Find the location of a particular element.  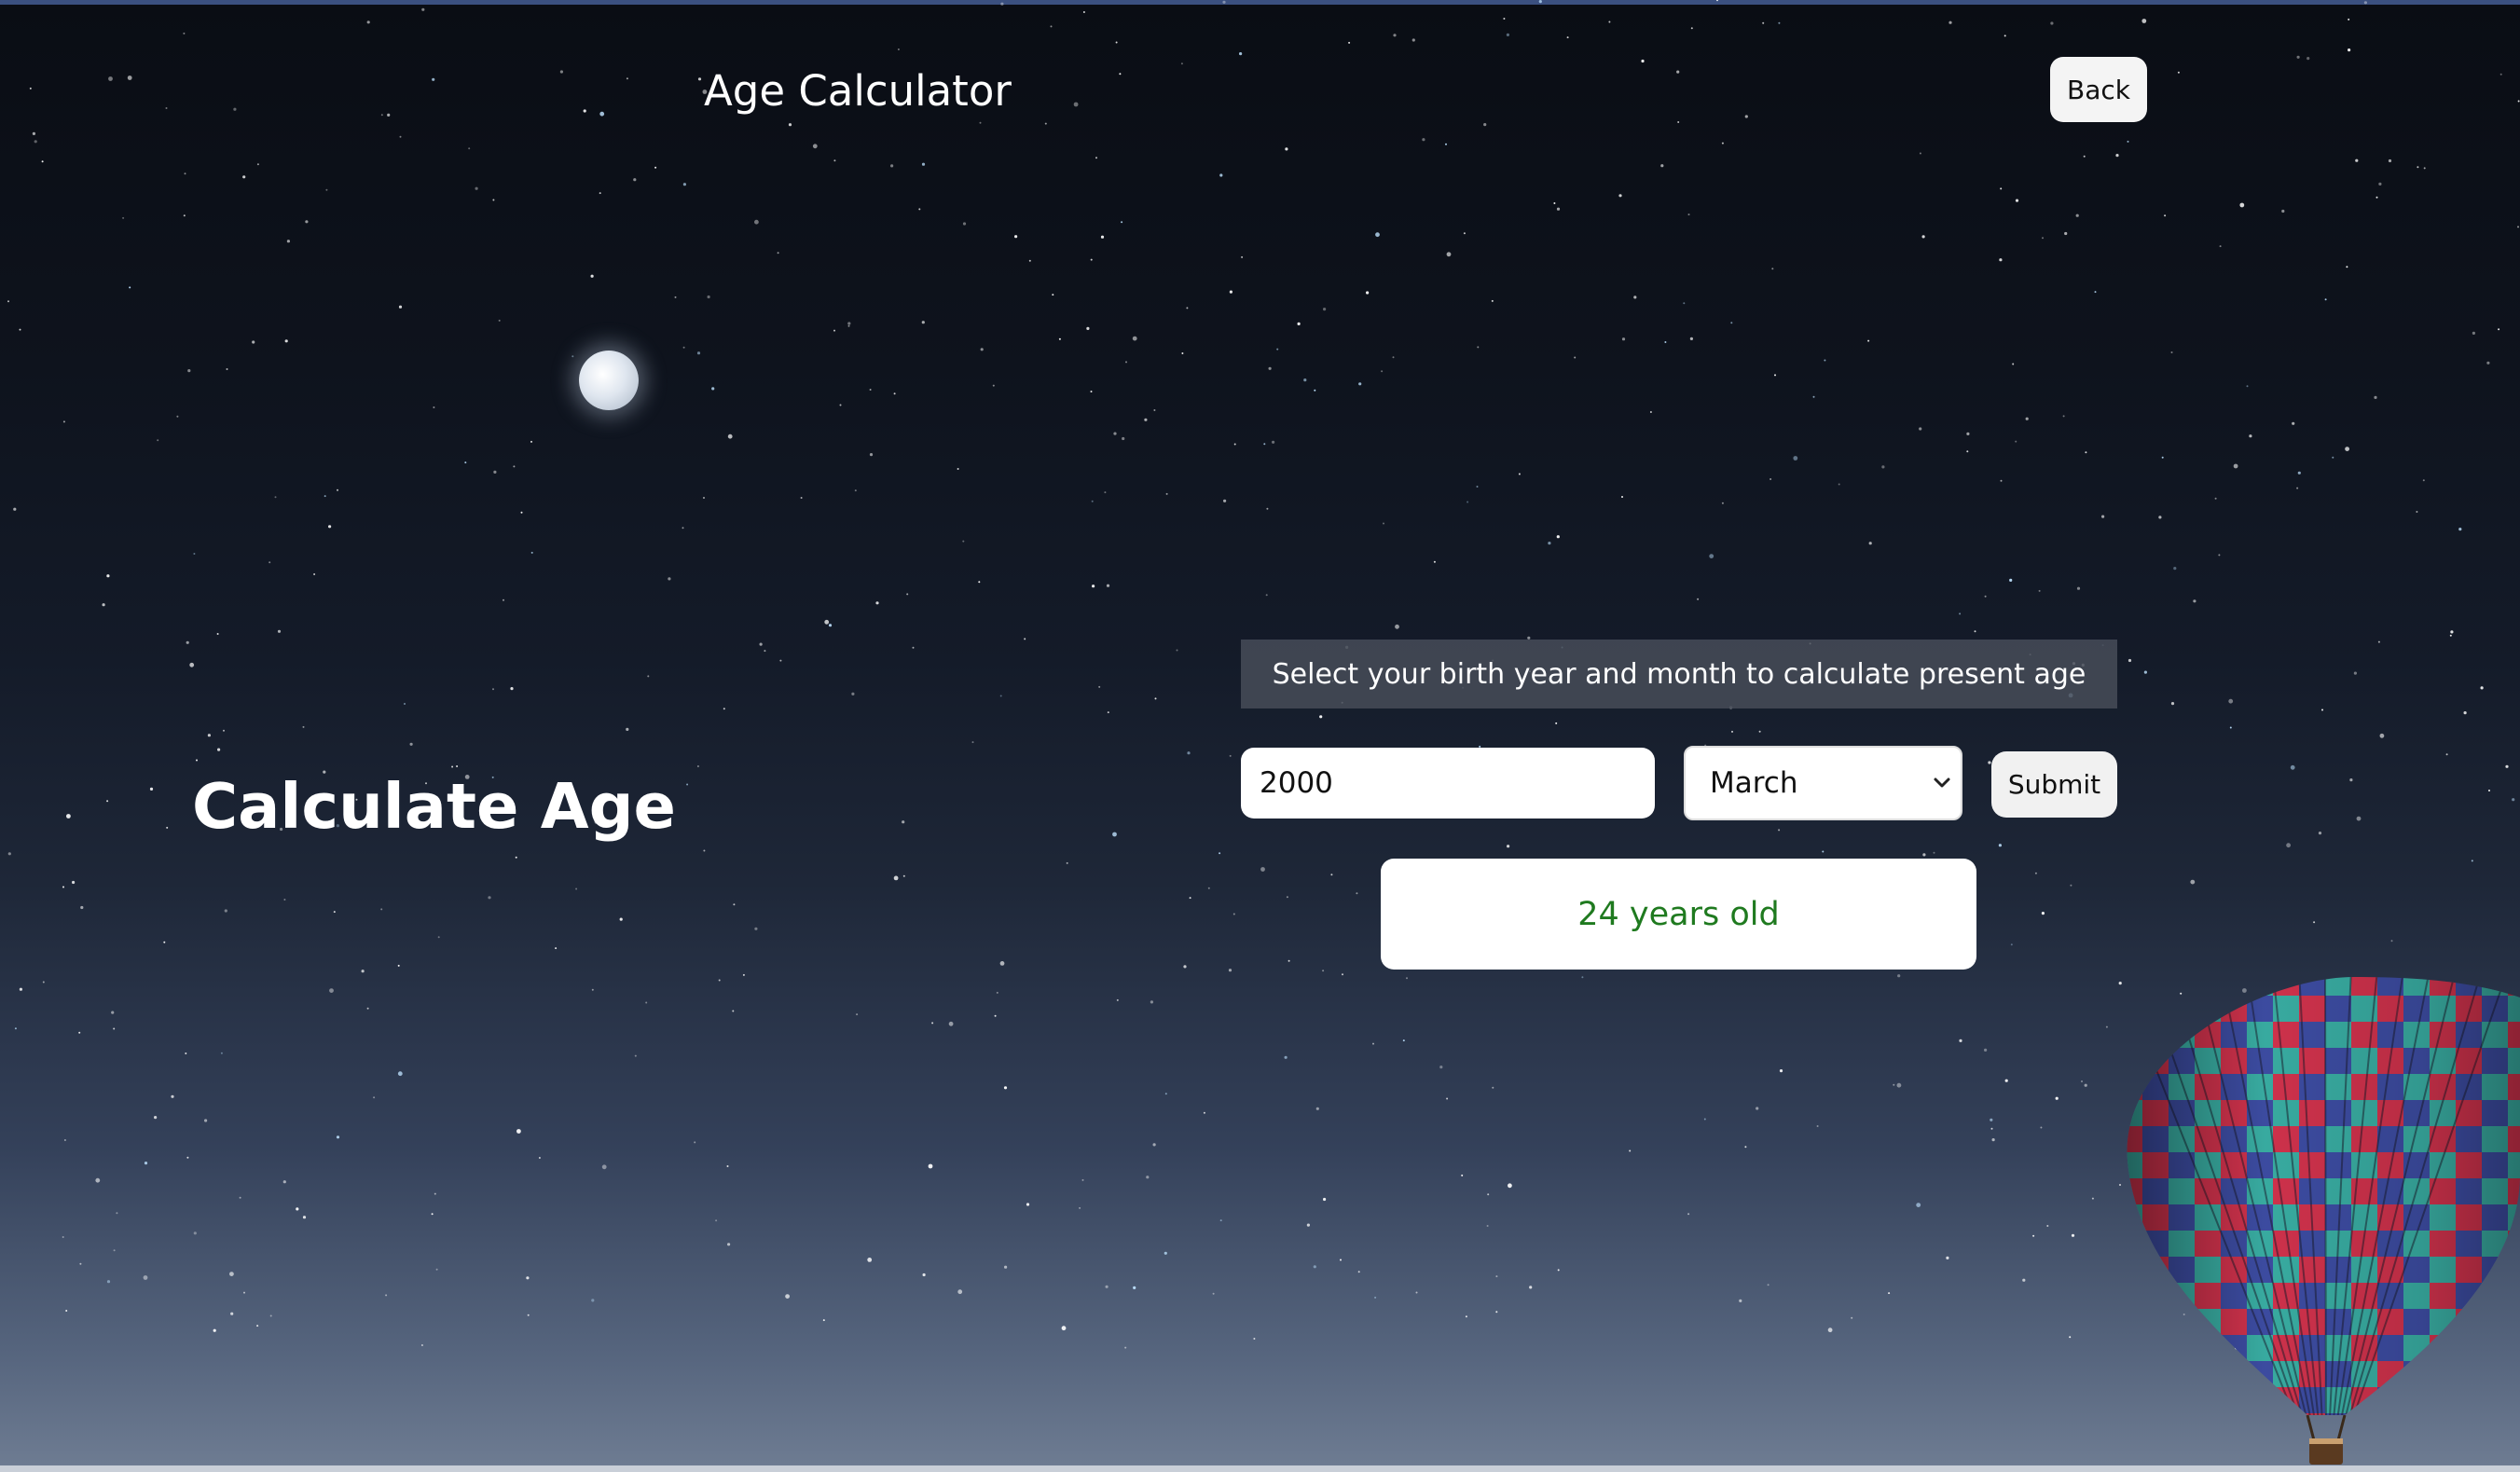

age-result-text: 24 years old is located at coordinates (1678, 914).